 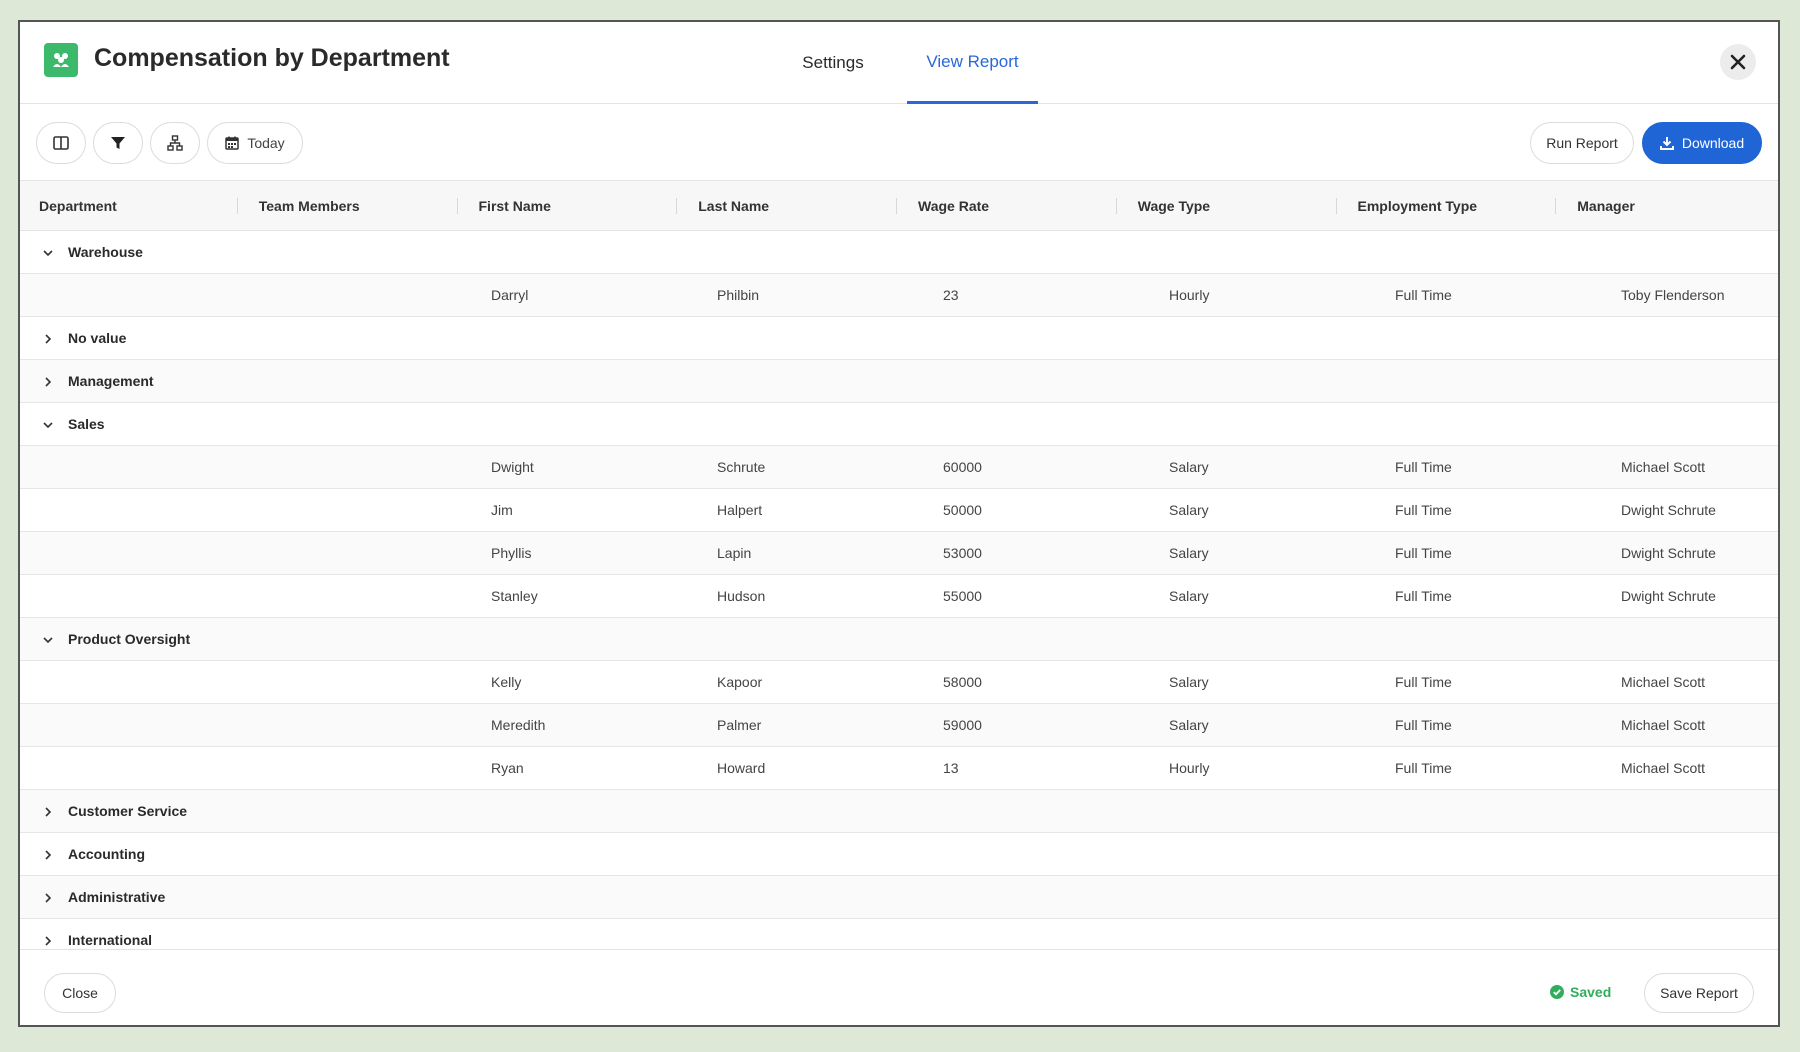 What do you see at coordinates (309, 205) in the screenshot?
I see `column-header-label: Team Members` at bounding box center [309, 205].